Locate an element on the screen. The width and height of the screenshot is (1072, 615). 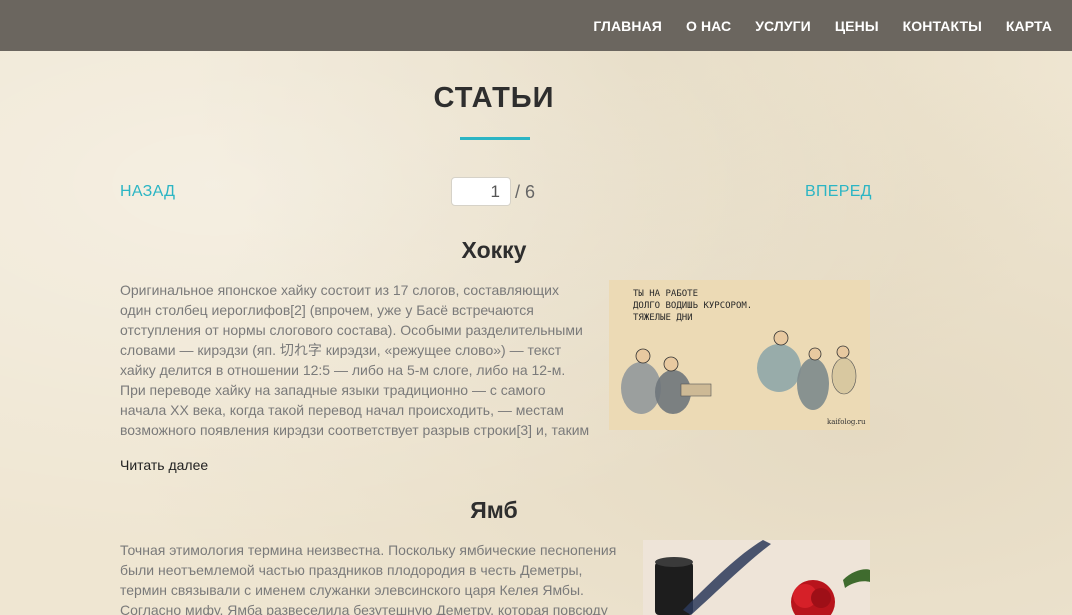
pager-next-link: ВПЕРЕД is located at coordinates (838, 192).